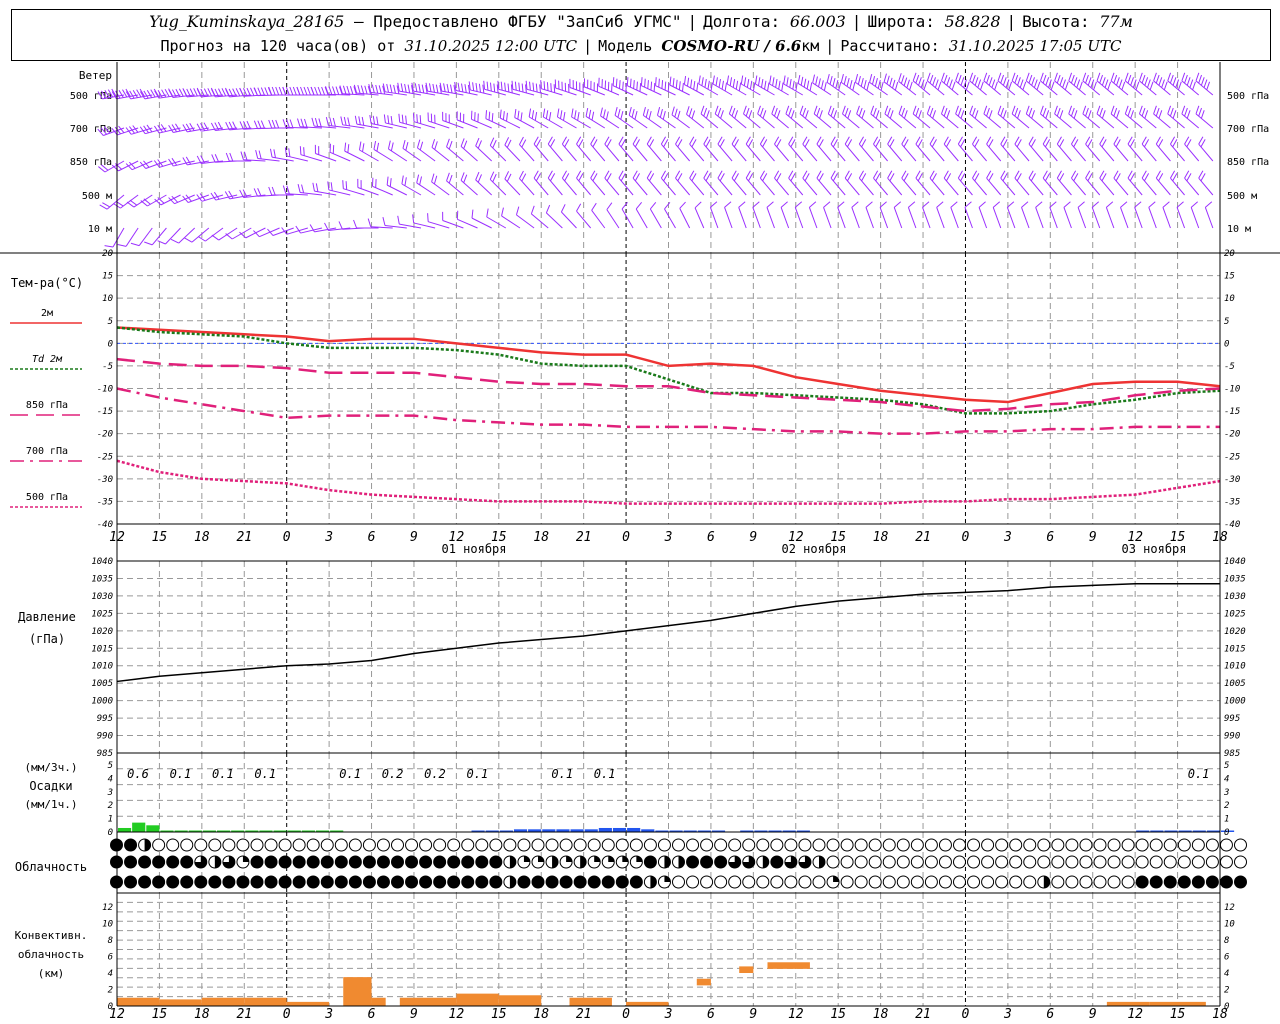 This screenshot has height=1024, width=1280. I want to click on wind-barb-shaft, so click(173, 236).